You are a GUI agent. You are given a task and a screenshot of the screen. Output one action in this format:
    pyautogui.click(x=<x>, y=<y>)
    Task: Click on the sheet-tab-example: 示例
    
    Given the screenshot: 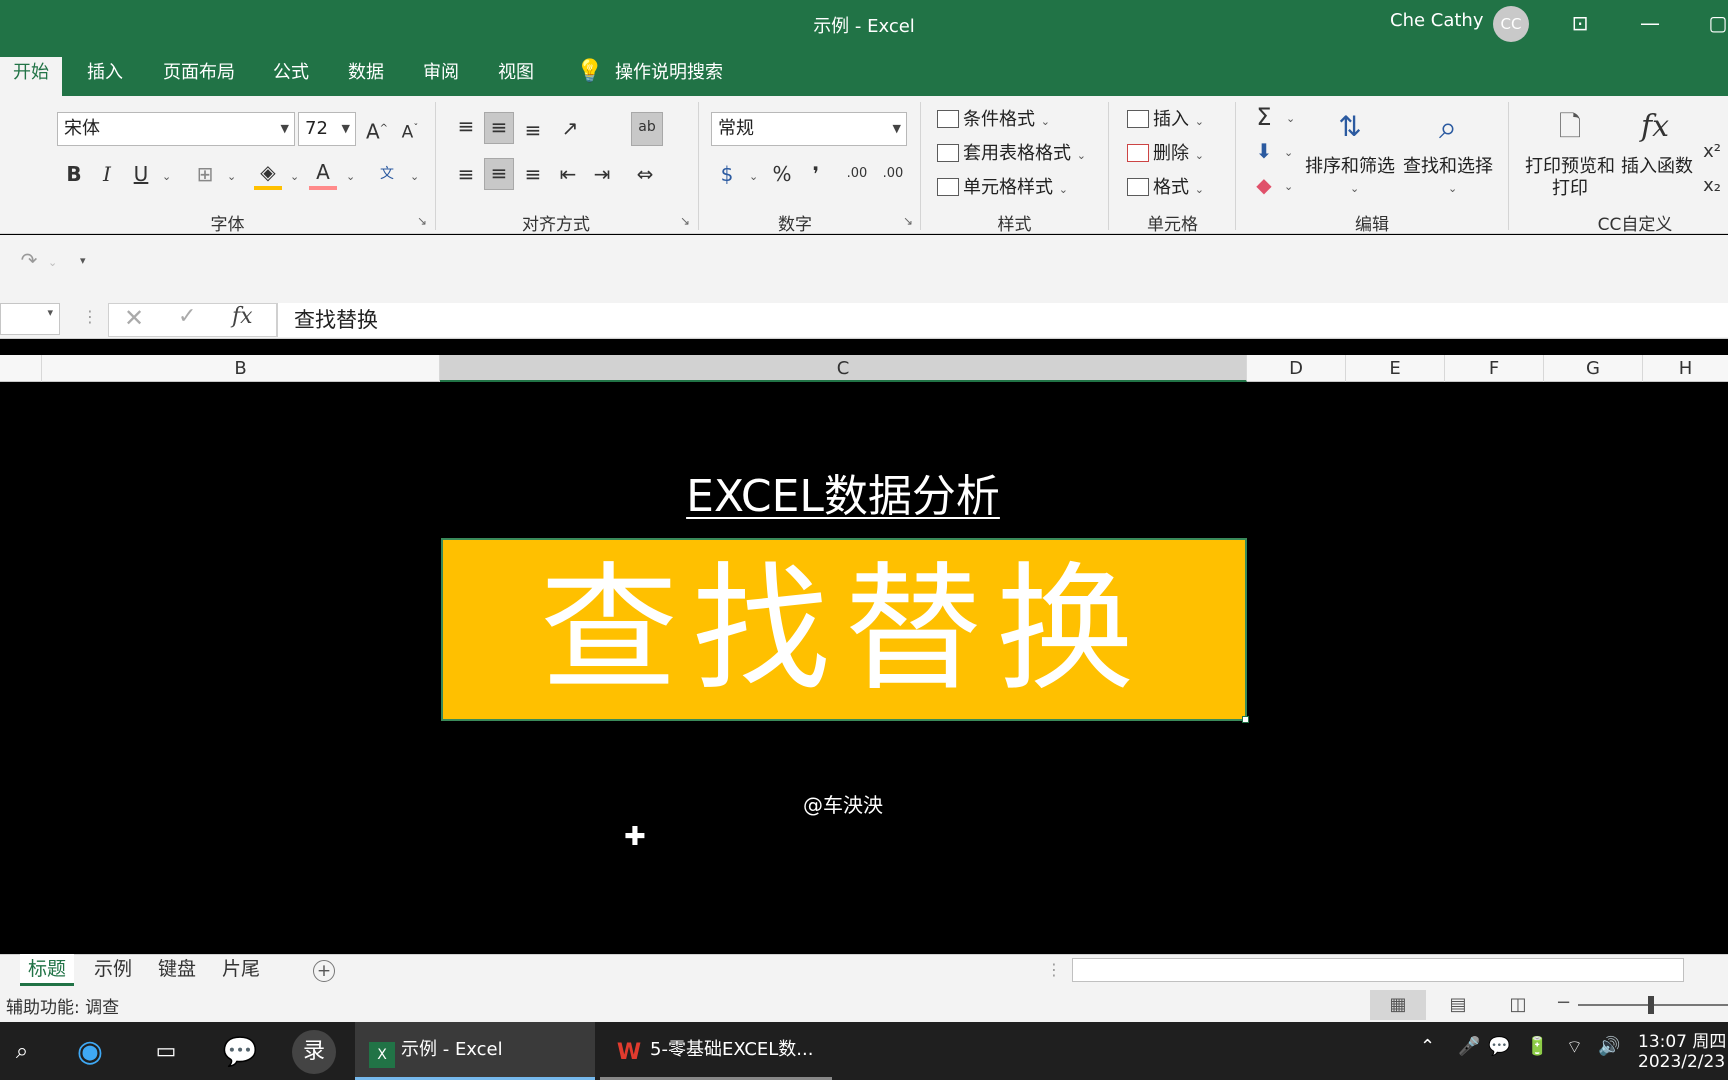 What is the action you would take?
    pyautogui.click(x=113, y=970)
    